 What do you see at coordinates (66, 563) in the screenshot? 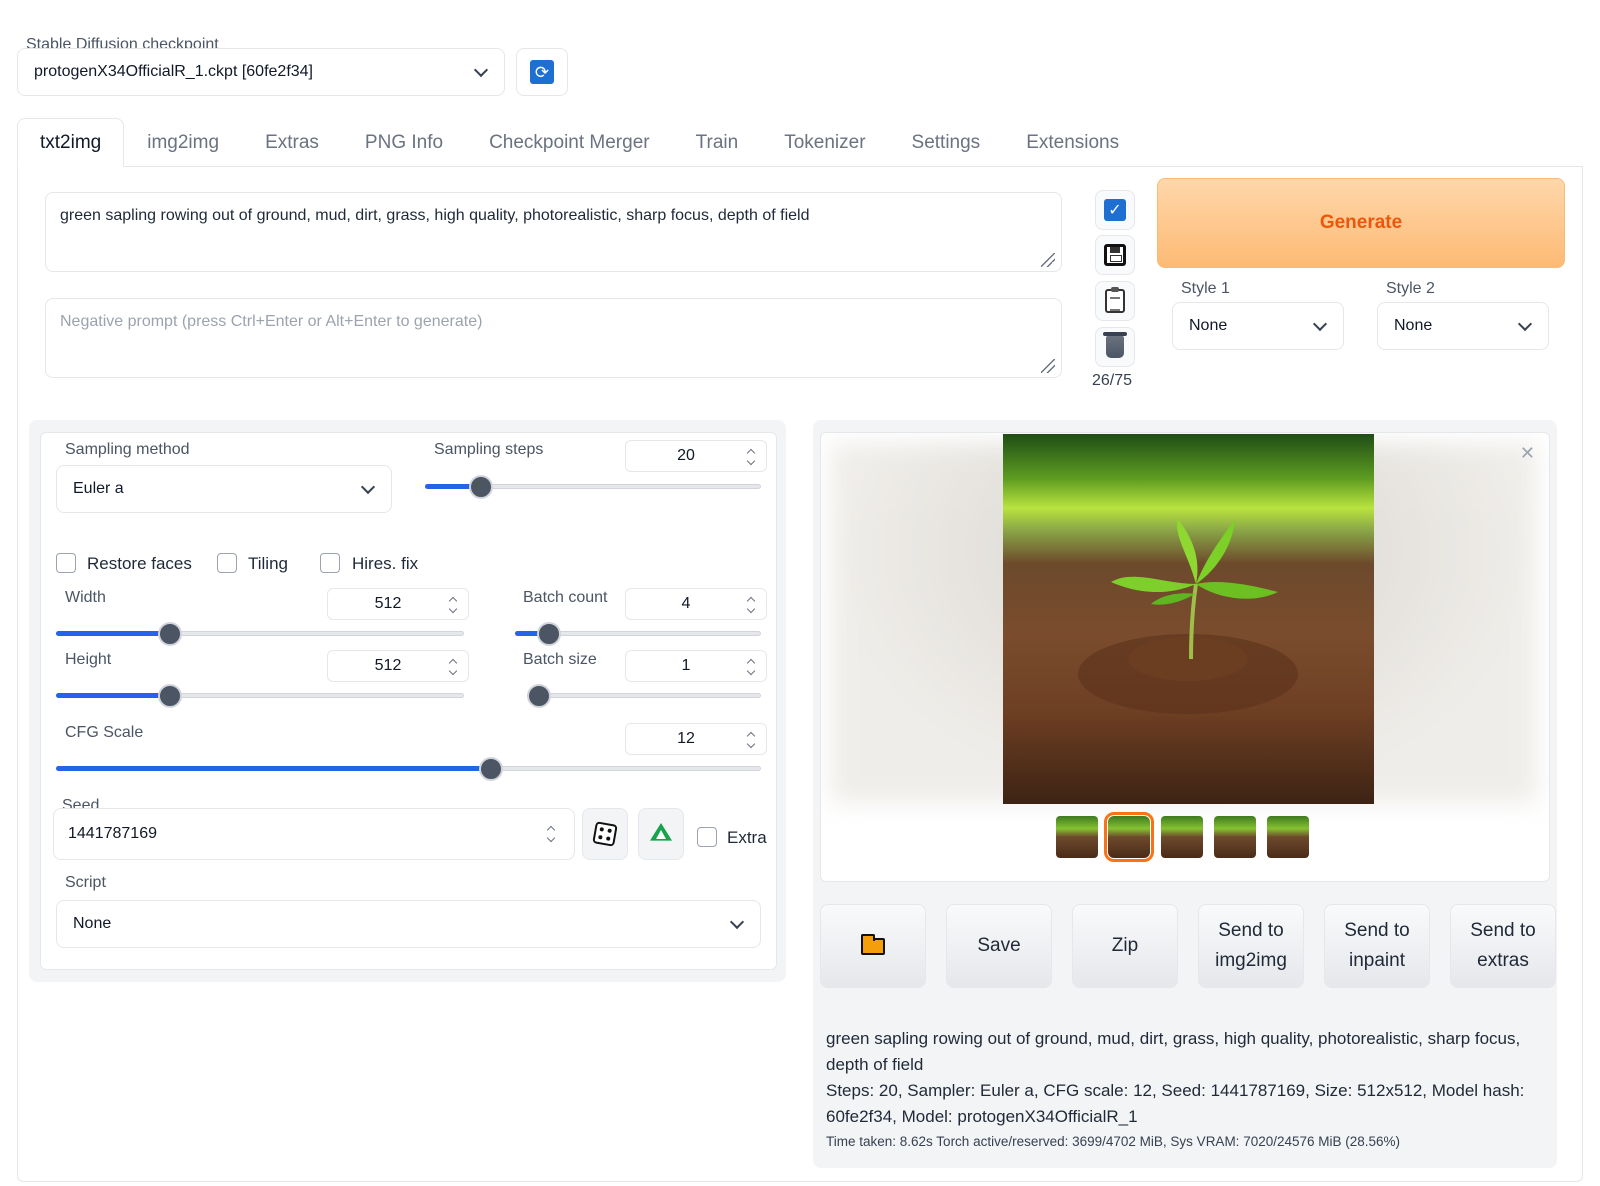
I see `restore-faces-checkbox` at bounding box center [66, 563].